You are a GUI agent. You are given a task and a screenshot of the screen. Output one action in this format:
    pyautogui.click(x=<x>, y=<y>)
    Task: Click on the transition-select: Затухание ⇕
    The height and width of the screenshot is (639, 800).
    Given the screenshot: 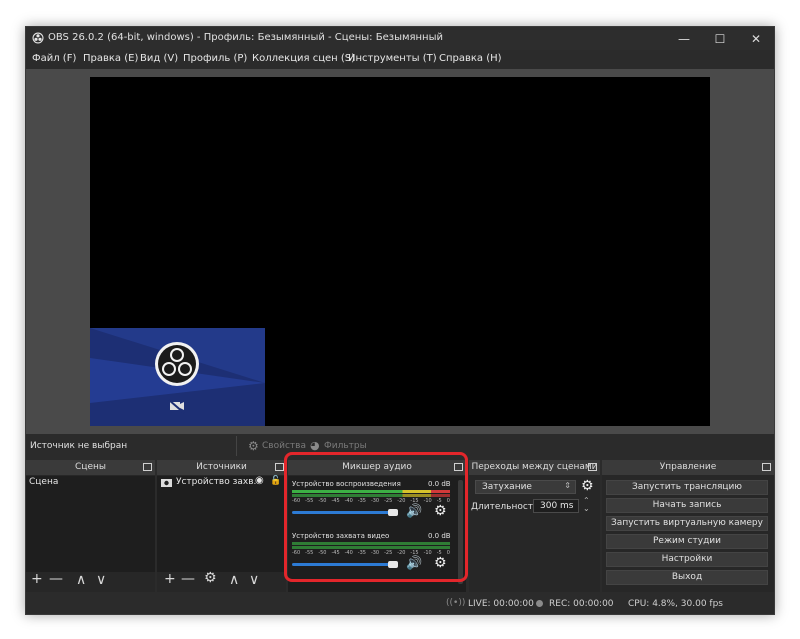 What is the action you would take?
    pyautogui.click(x=525, y=487)
    